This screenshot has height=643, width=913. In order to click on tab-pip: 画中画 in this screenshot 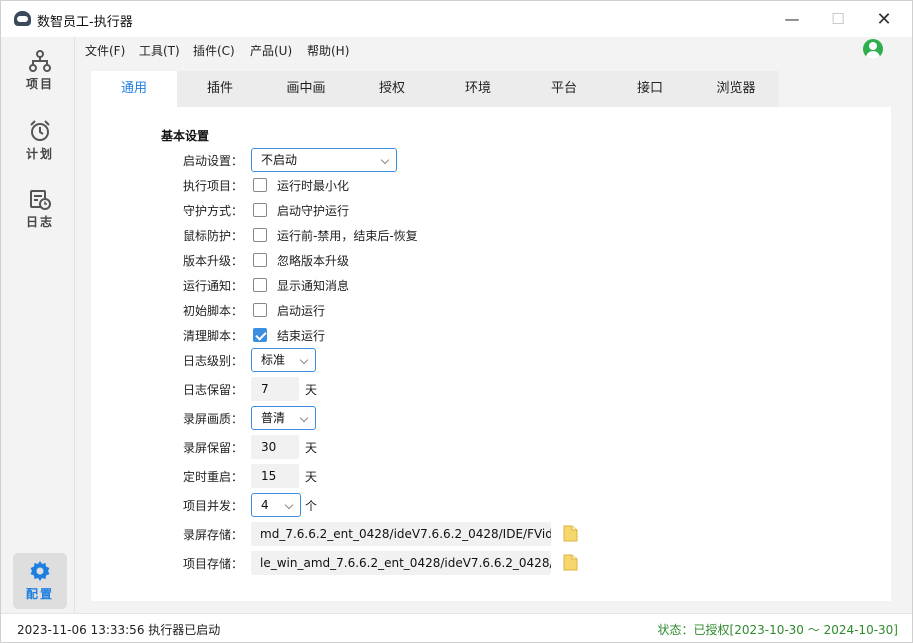, I will do `click(306, 89)`.